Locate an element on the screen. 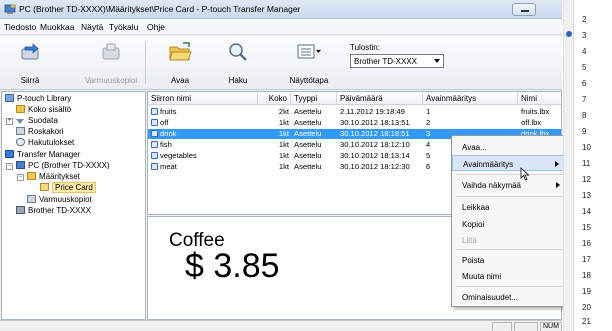 The width and height of the screenshot is (612, 331). status-pane is located at coordinates (502, 326).